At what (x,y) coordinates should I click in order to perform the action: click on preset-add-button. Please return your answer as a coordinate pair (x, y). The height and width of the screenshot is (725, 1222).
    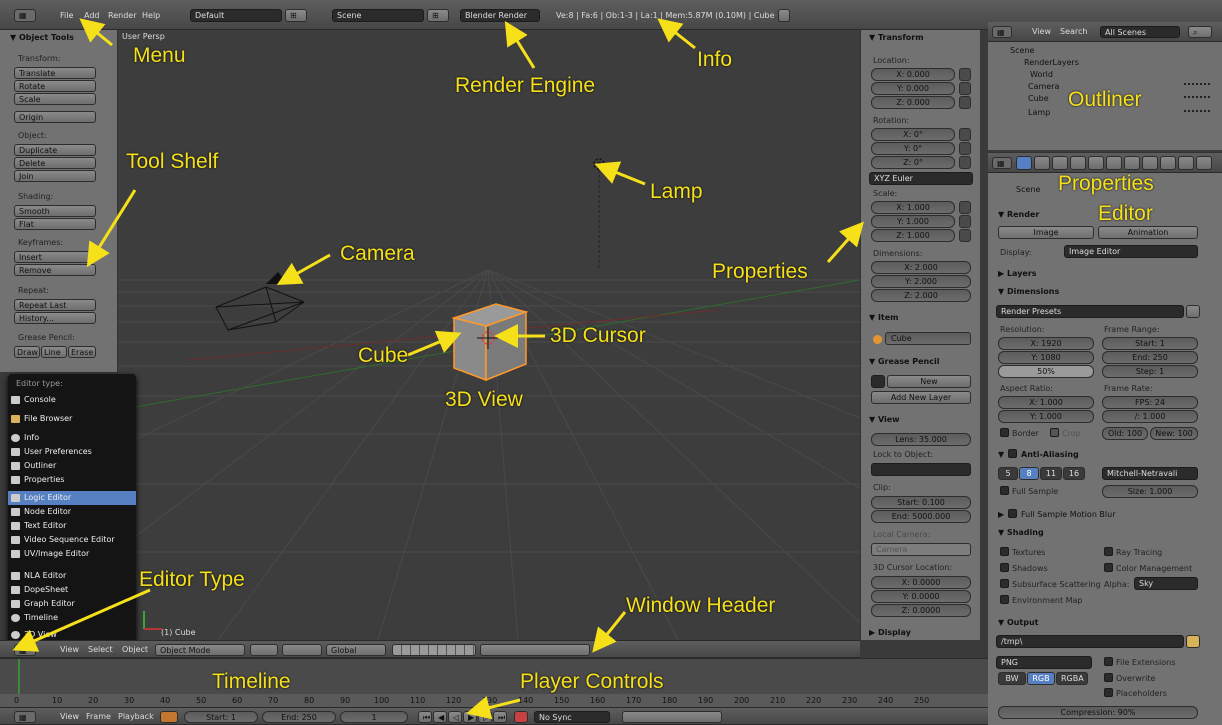
    Looking at the image, I should click on (1193, 311).